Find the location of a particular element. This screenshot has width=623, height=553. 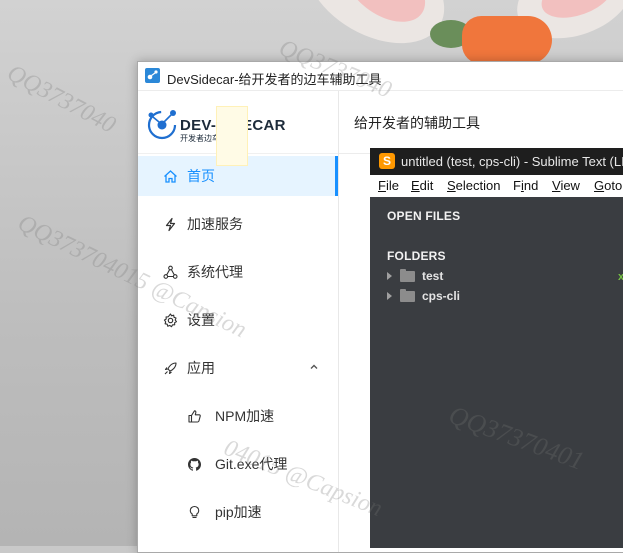

menu-edit: Edit is located at coordinates (422, 185).